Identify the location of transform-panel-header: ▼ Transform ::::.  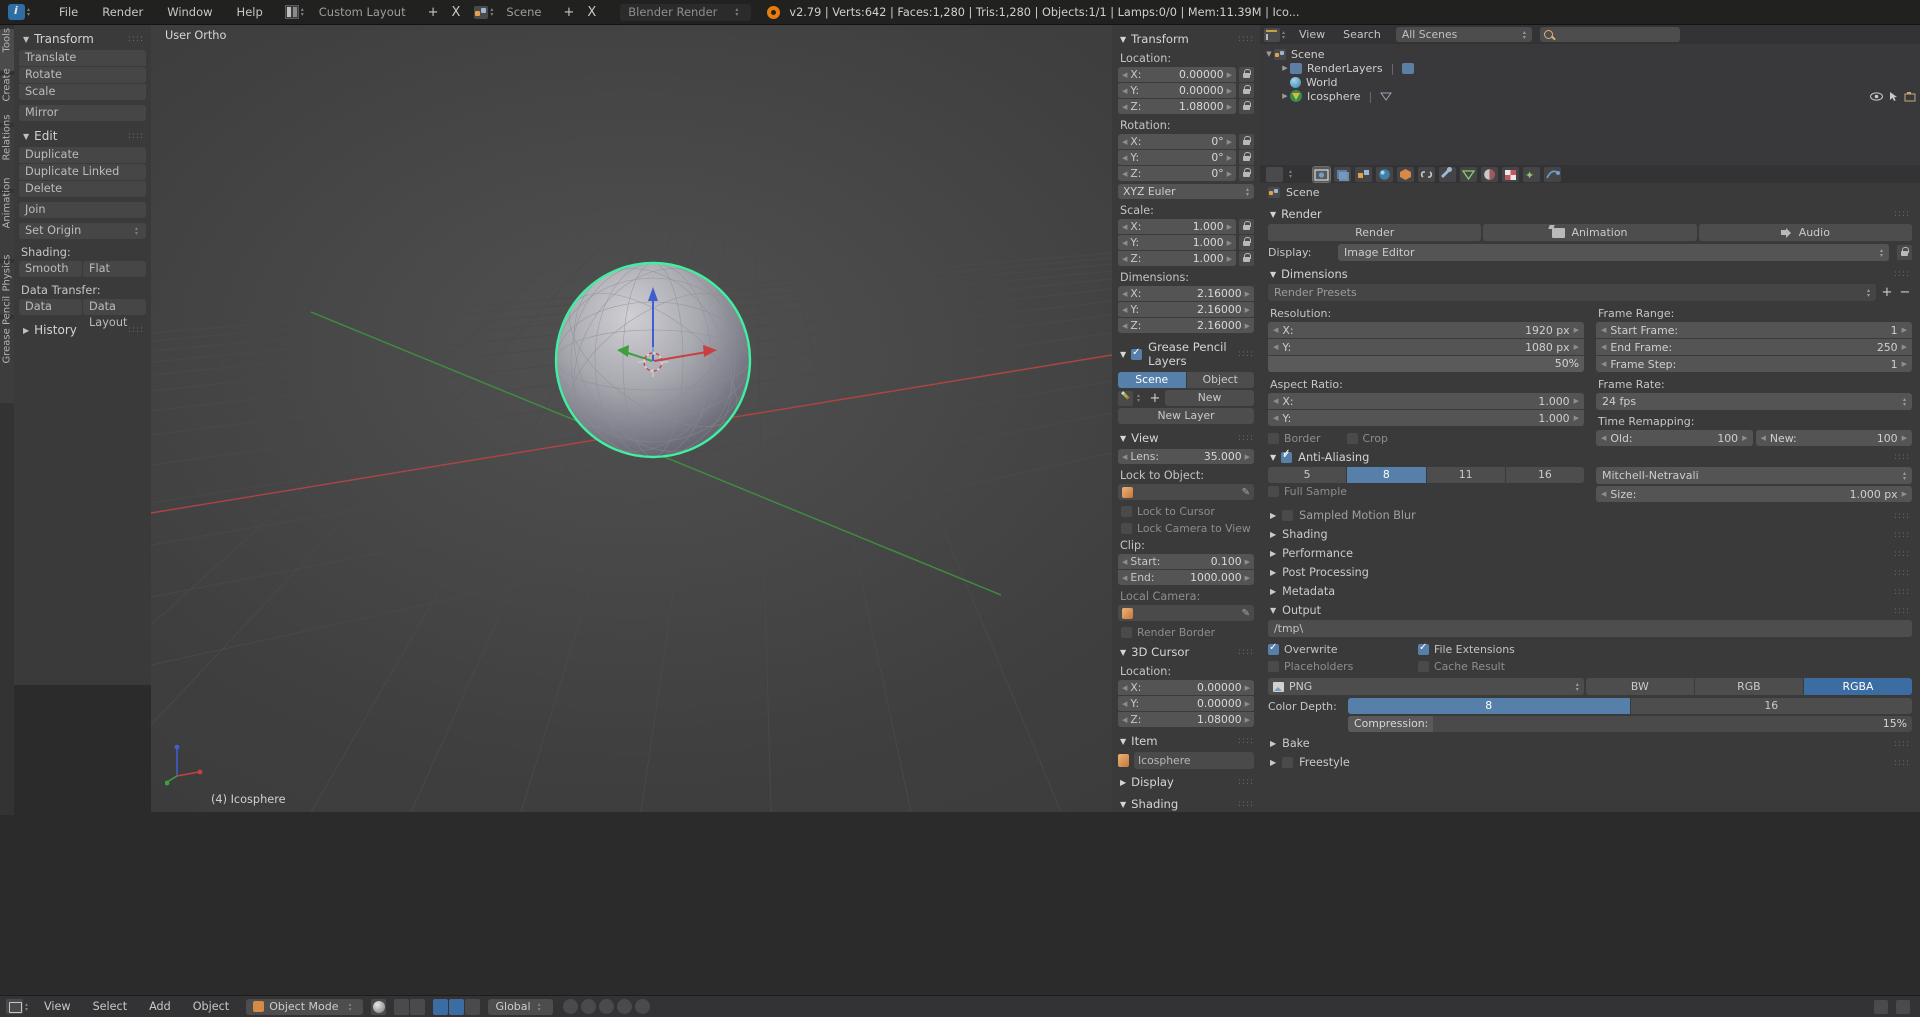
(1186, 39).